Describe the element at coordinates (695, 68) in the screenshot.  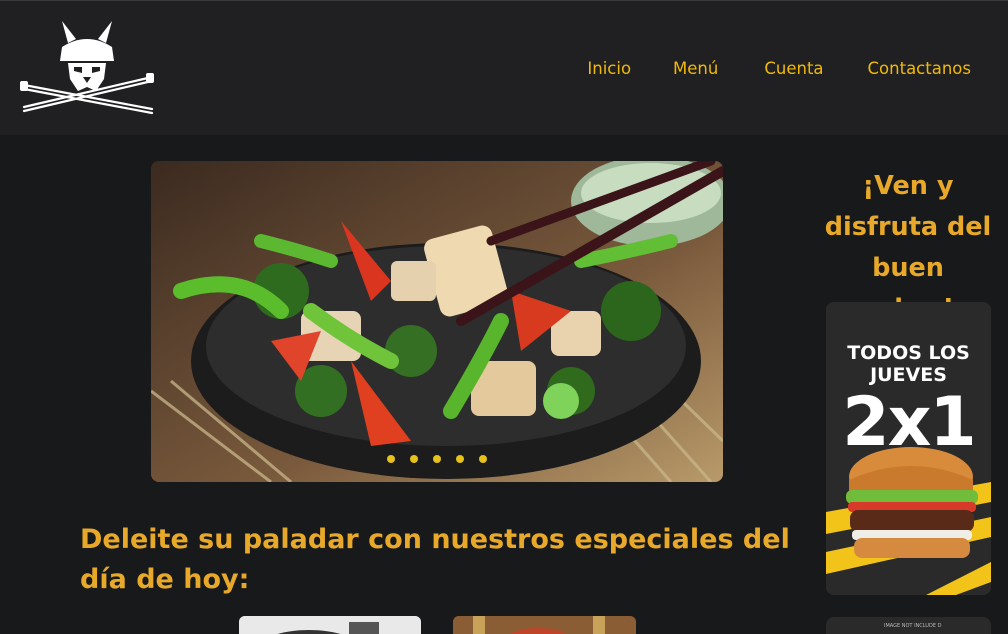
I see `nav-menu: Menú` at that location.